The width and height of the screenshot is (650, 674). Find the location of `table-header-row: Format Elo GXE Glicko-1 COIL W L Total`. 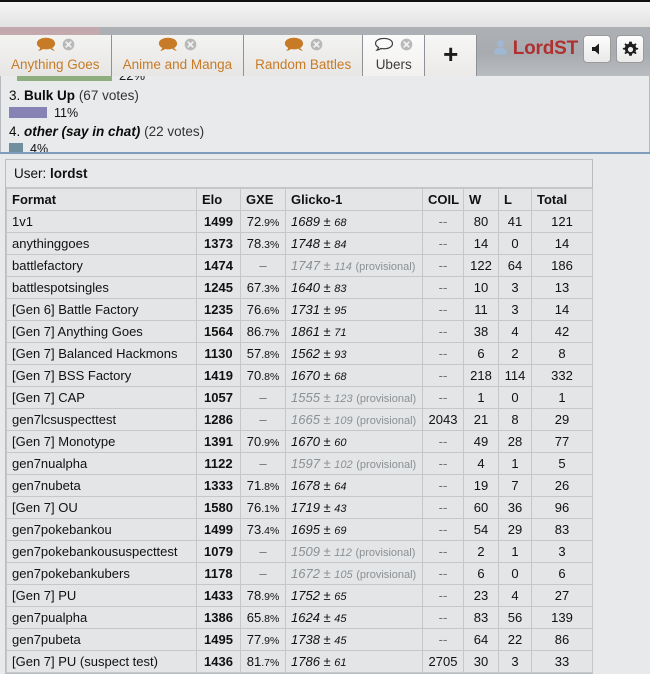

table-header-row: Format Elo GXE Glicko-1 COIL W L Total is located at coordinates (299, 199).